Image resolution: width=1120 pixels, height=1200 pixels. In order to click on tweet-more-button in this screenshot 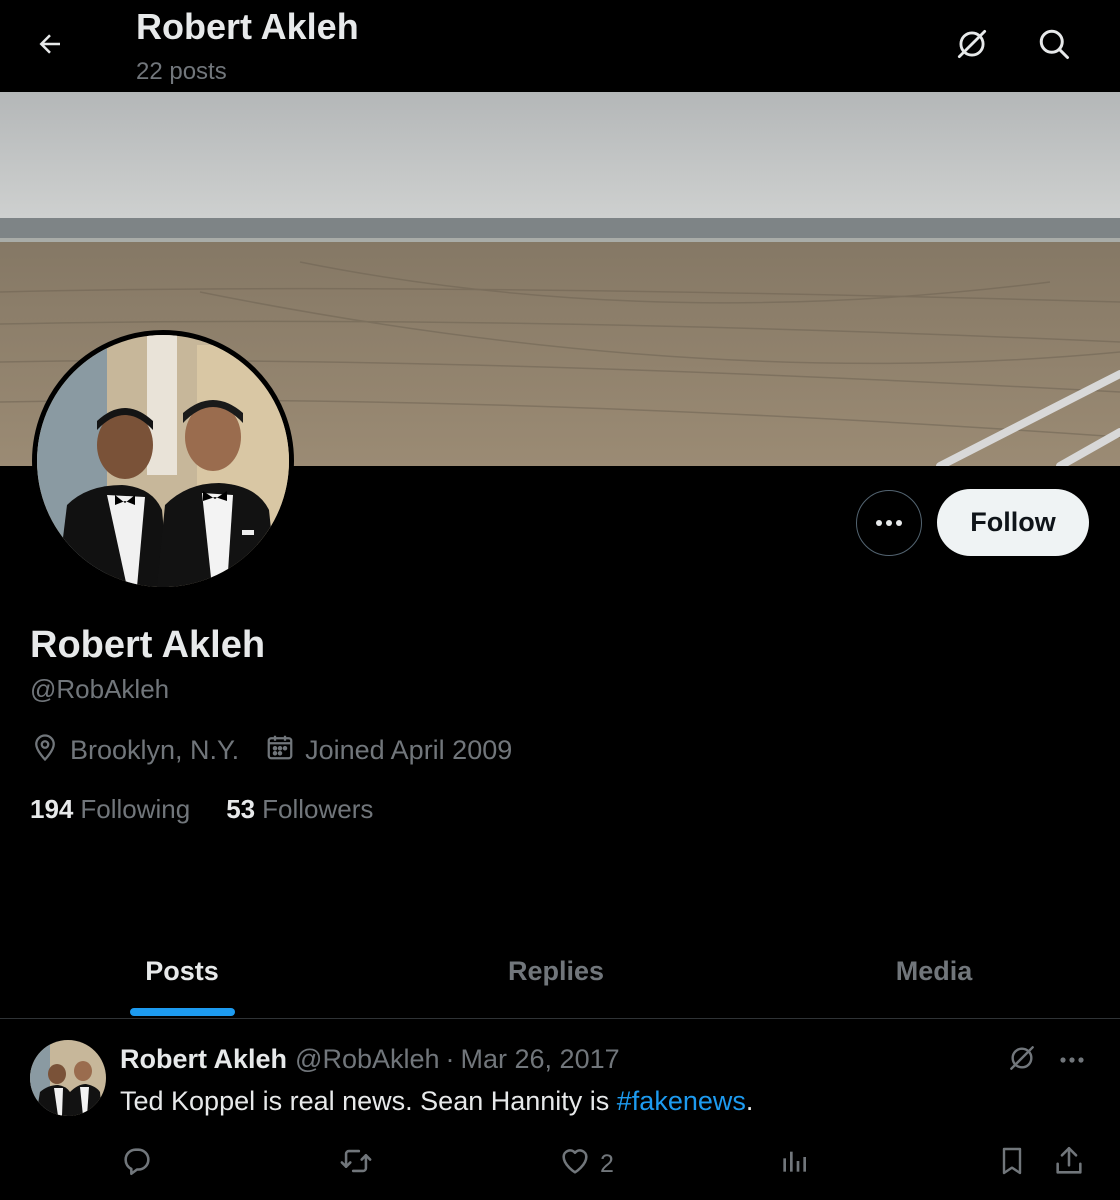, I will do `click(1072, 1060)`.